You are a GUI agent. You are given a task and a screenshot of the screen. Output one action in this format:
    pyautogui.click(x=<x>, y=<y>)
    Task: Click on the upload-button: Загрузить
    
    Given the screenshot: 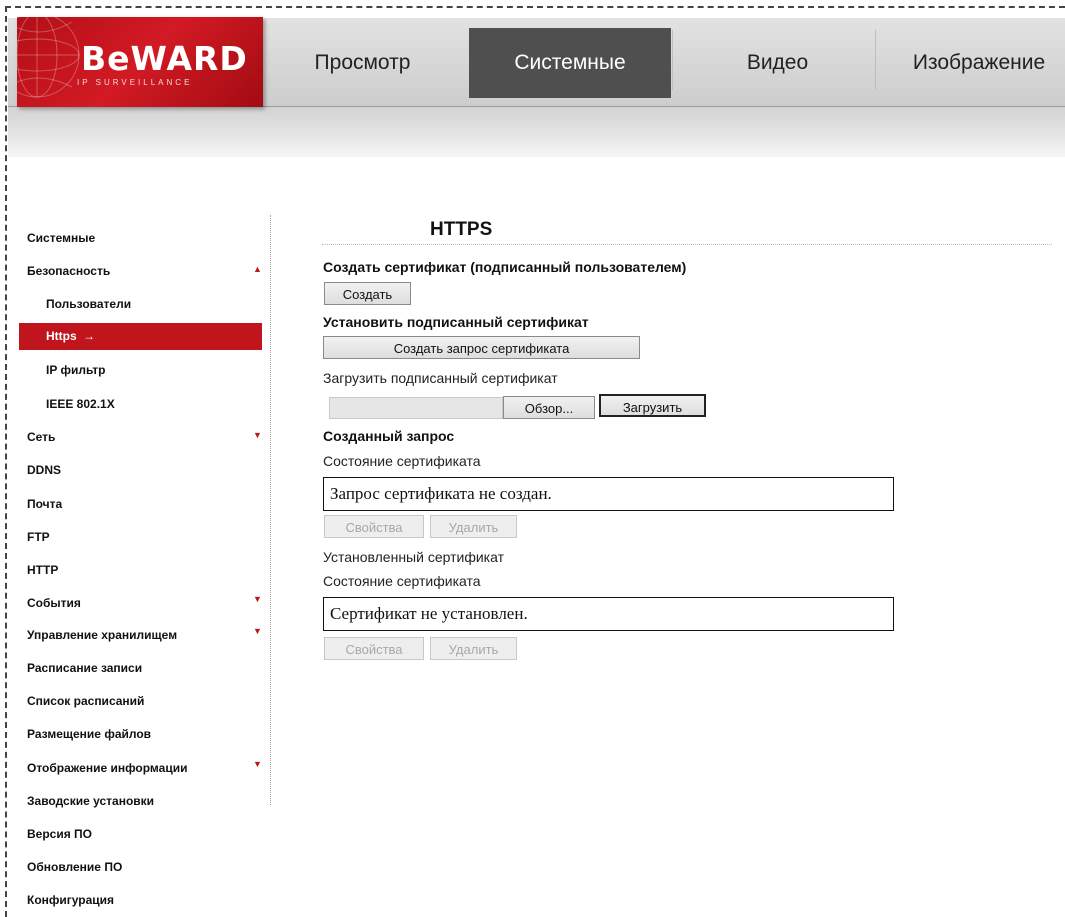 What is the action you would take?
    pyautogui.click(x=652, y=405)
    